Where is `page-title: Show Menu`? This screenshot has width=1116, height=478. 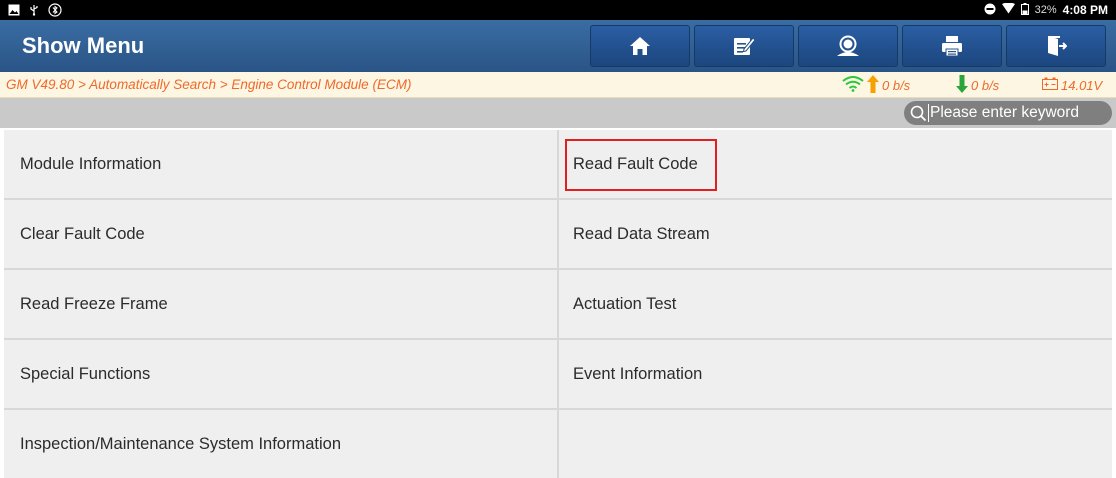
page-title: Show Menu is located at coordinates (83, 45).